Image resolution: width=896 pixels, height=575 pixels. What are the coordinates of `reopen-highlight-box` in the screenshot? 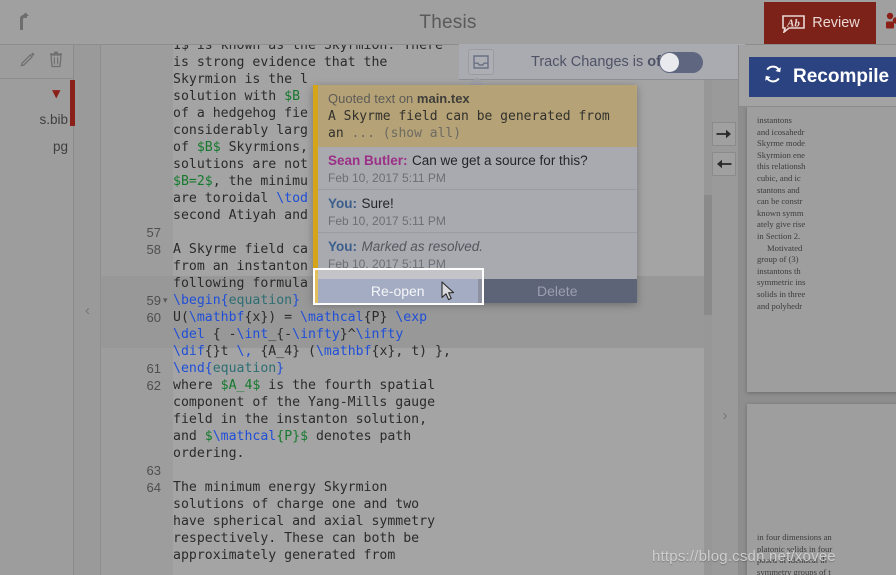 It's located at (398, 286).